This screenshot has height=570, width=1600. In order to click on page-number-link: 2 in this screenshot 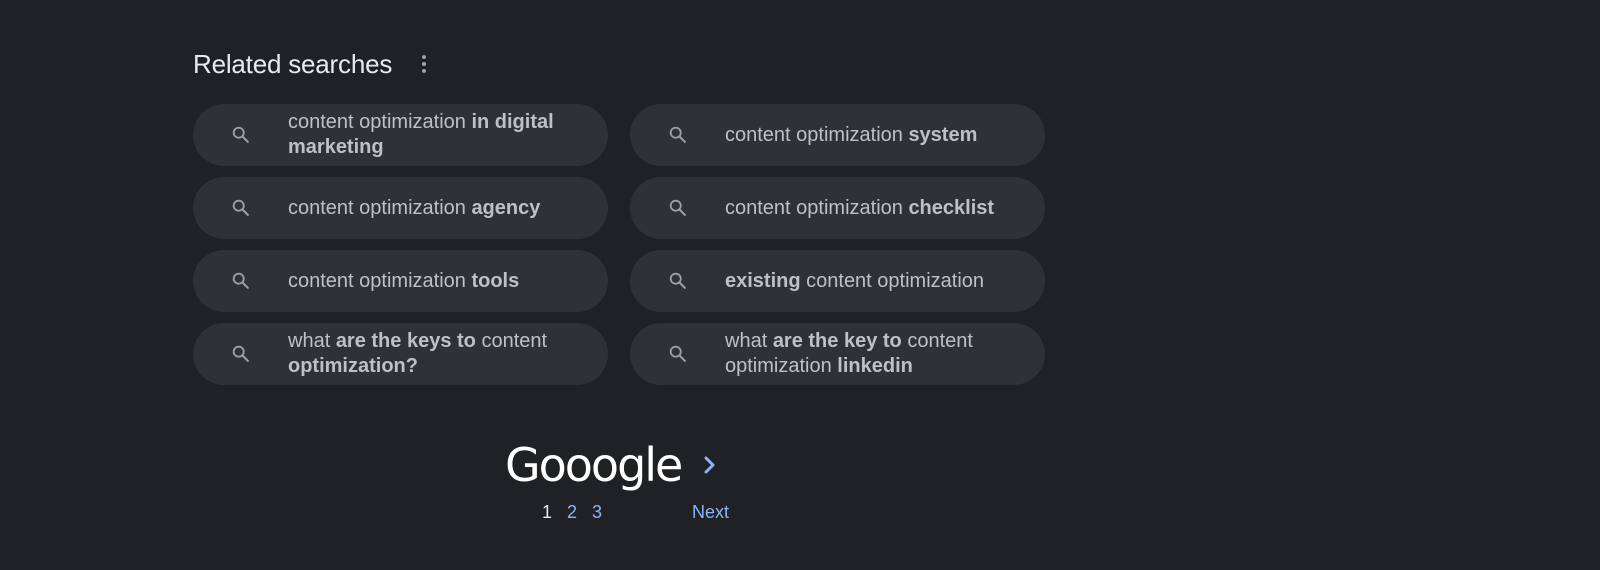, I will do `click(572, 512)`.